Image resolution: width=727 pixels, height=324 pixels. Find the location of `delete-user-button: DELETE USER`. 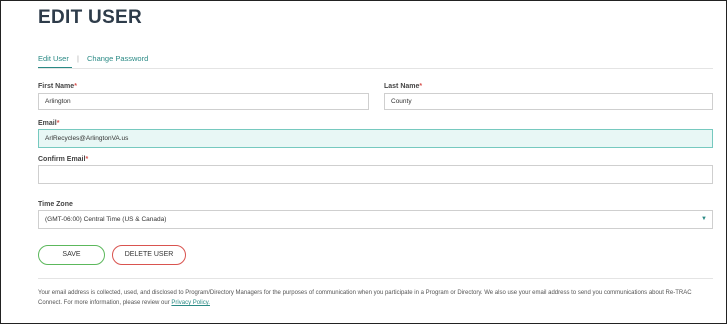

delete-user-button: DELETE USER is located at coordinates (149, 255).